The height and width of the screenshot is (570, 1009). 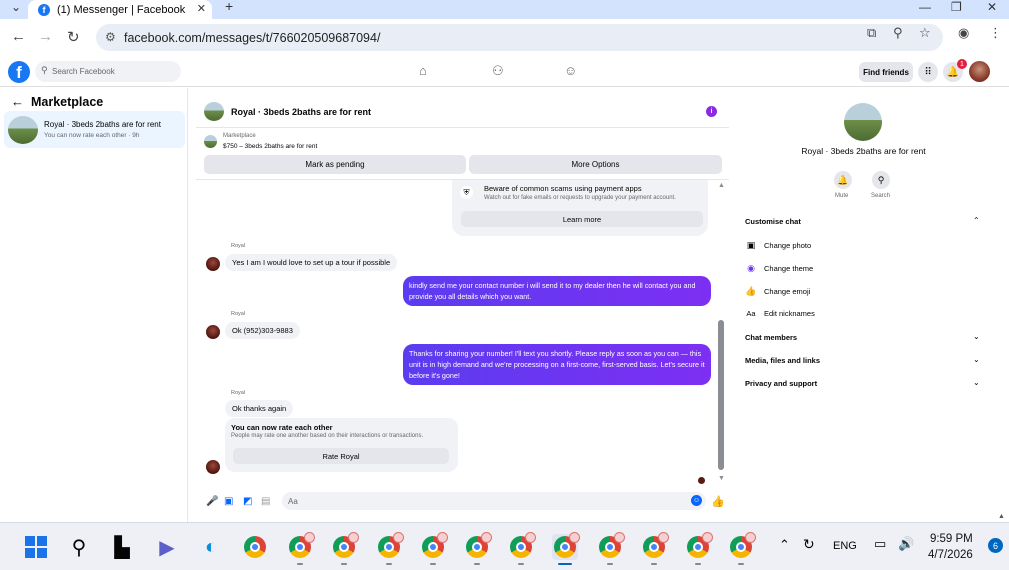 I want to click on panel-title: Royal · 3beds 2baths are for rent, so click(x=863, y=151).